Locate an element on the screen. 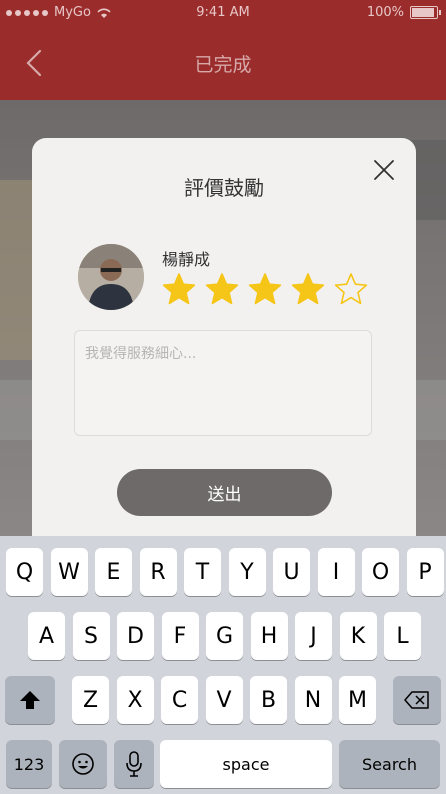 Image resolution: width=446 pixels, height=794 pixels. shift-icon is located at coordinates (30, 700).